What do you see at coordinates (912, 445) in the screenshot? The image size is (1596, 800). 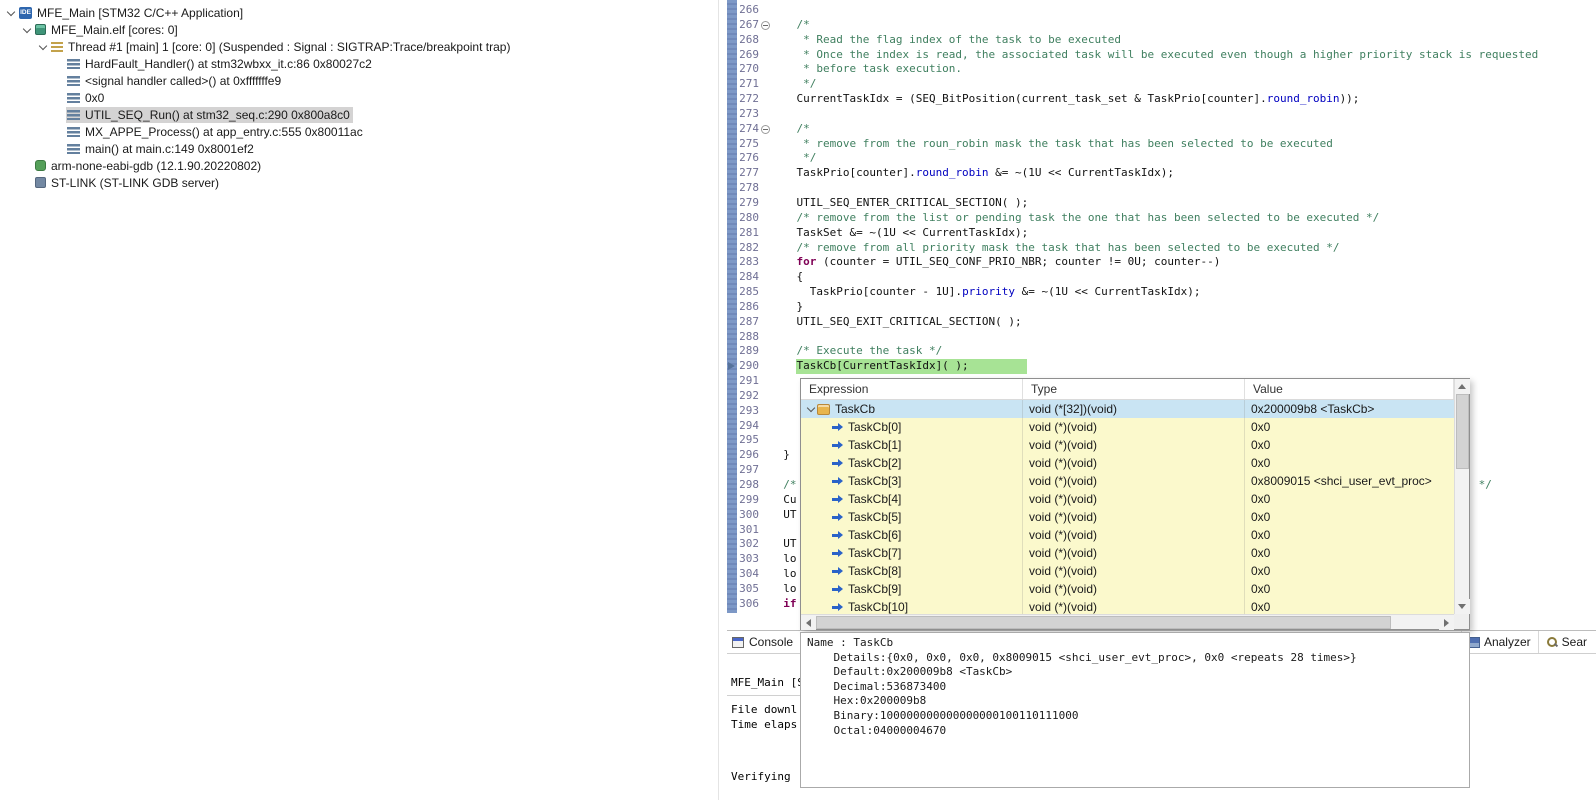 I see `expression-cell: TaskCb[1]` at bounding box center [912, 445].